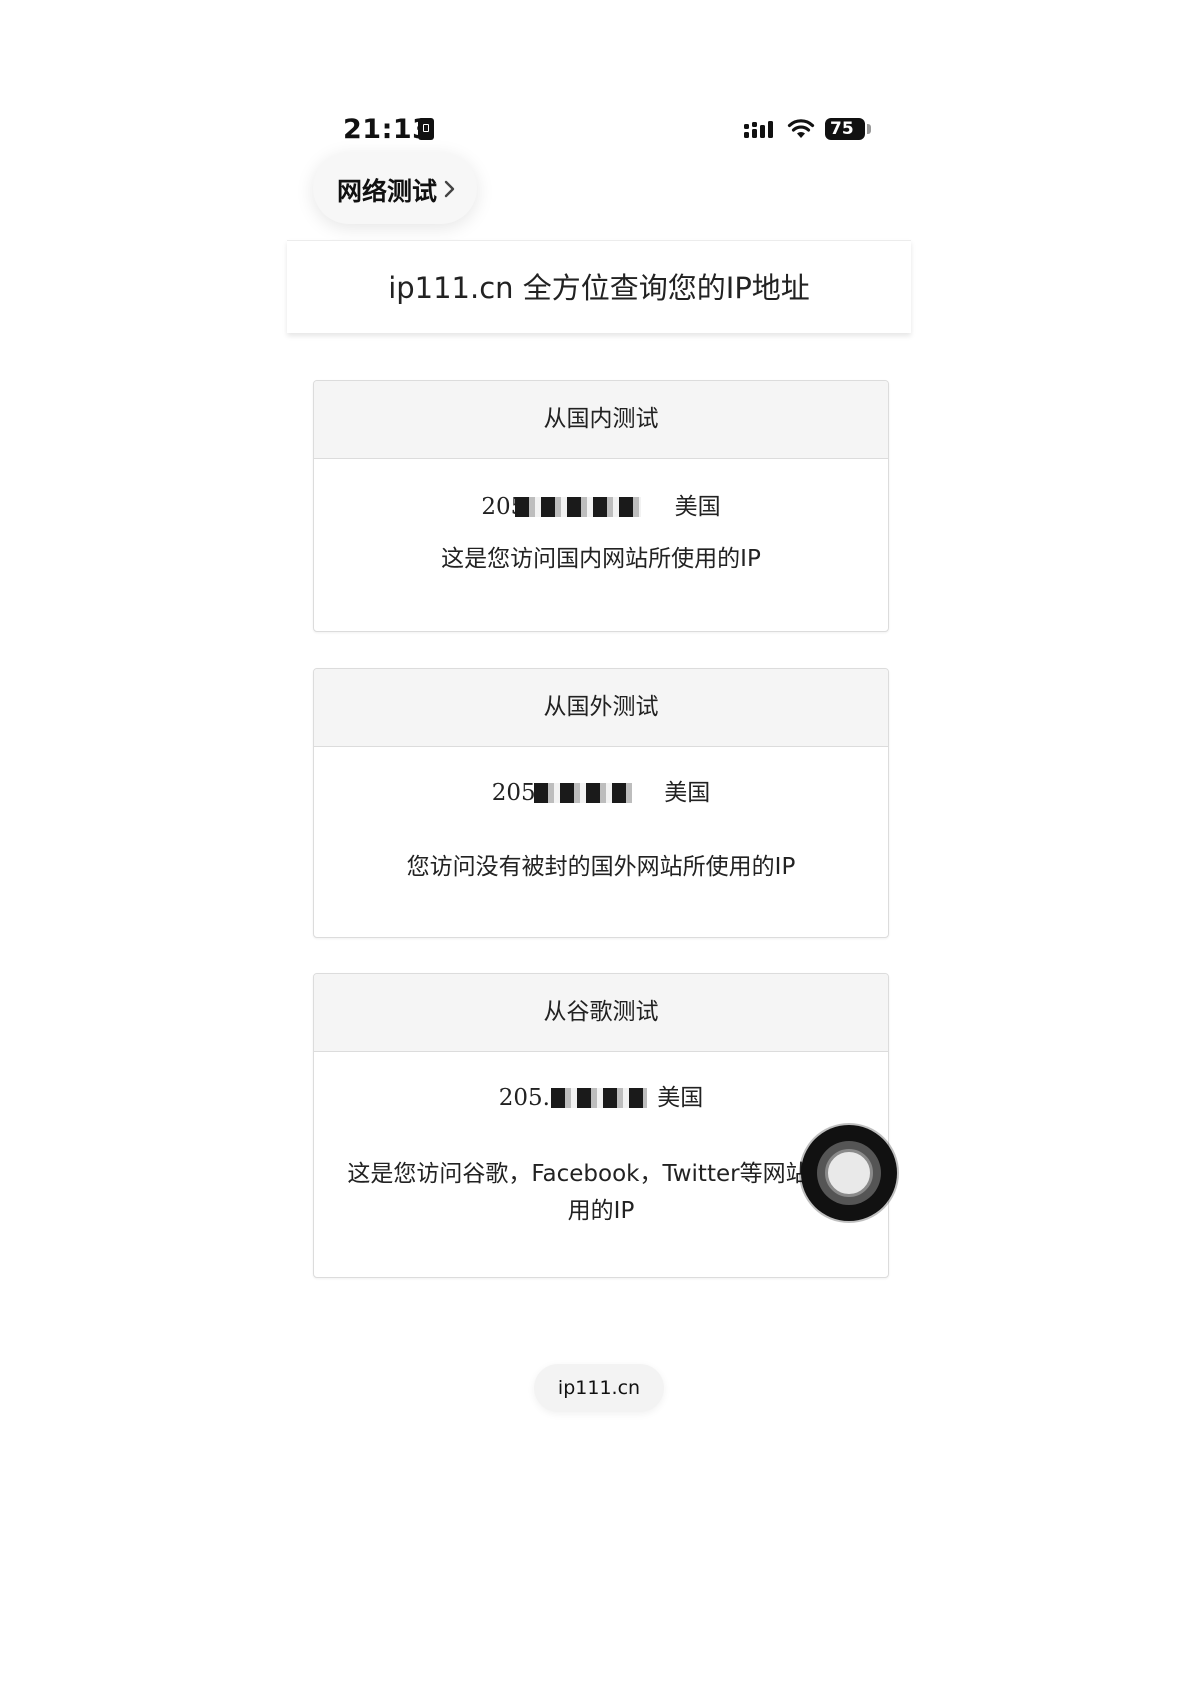  I want to click on page-header: ip111.cn 全方位查询您的IP地址, so click(599, 286).